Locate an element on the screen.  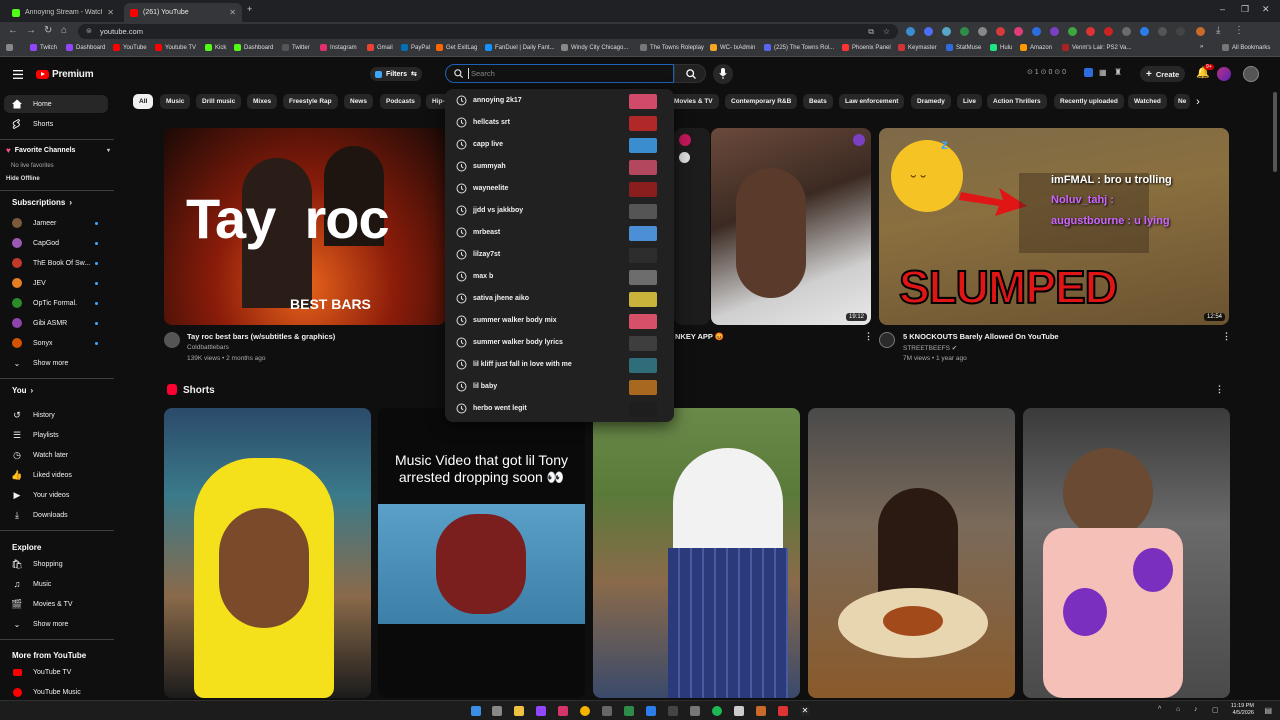
sidebar-item-downloads: ⤓ Downloads is located at coordinates (56, 515).